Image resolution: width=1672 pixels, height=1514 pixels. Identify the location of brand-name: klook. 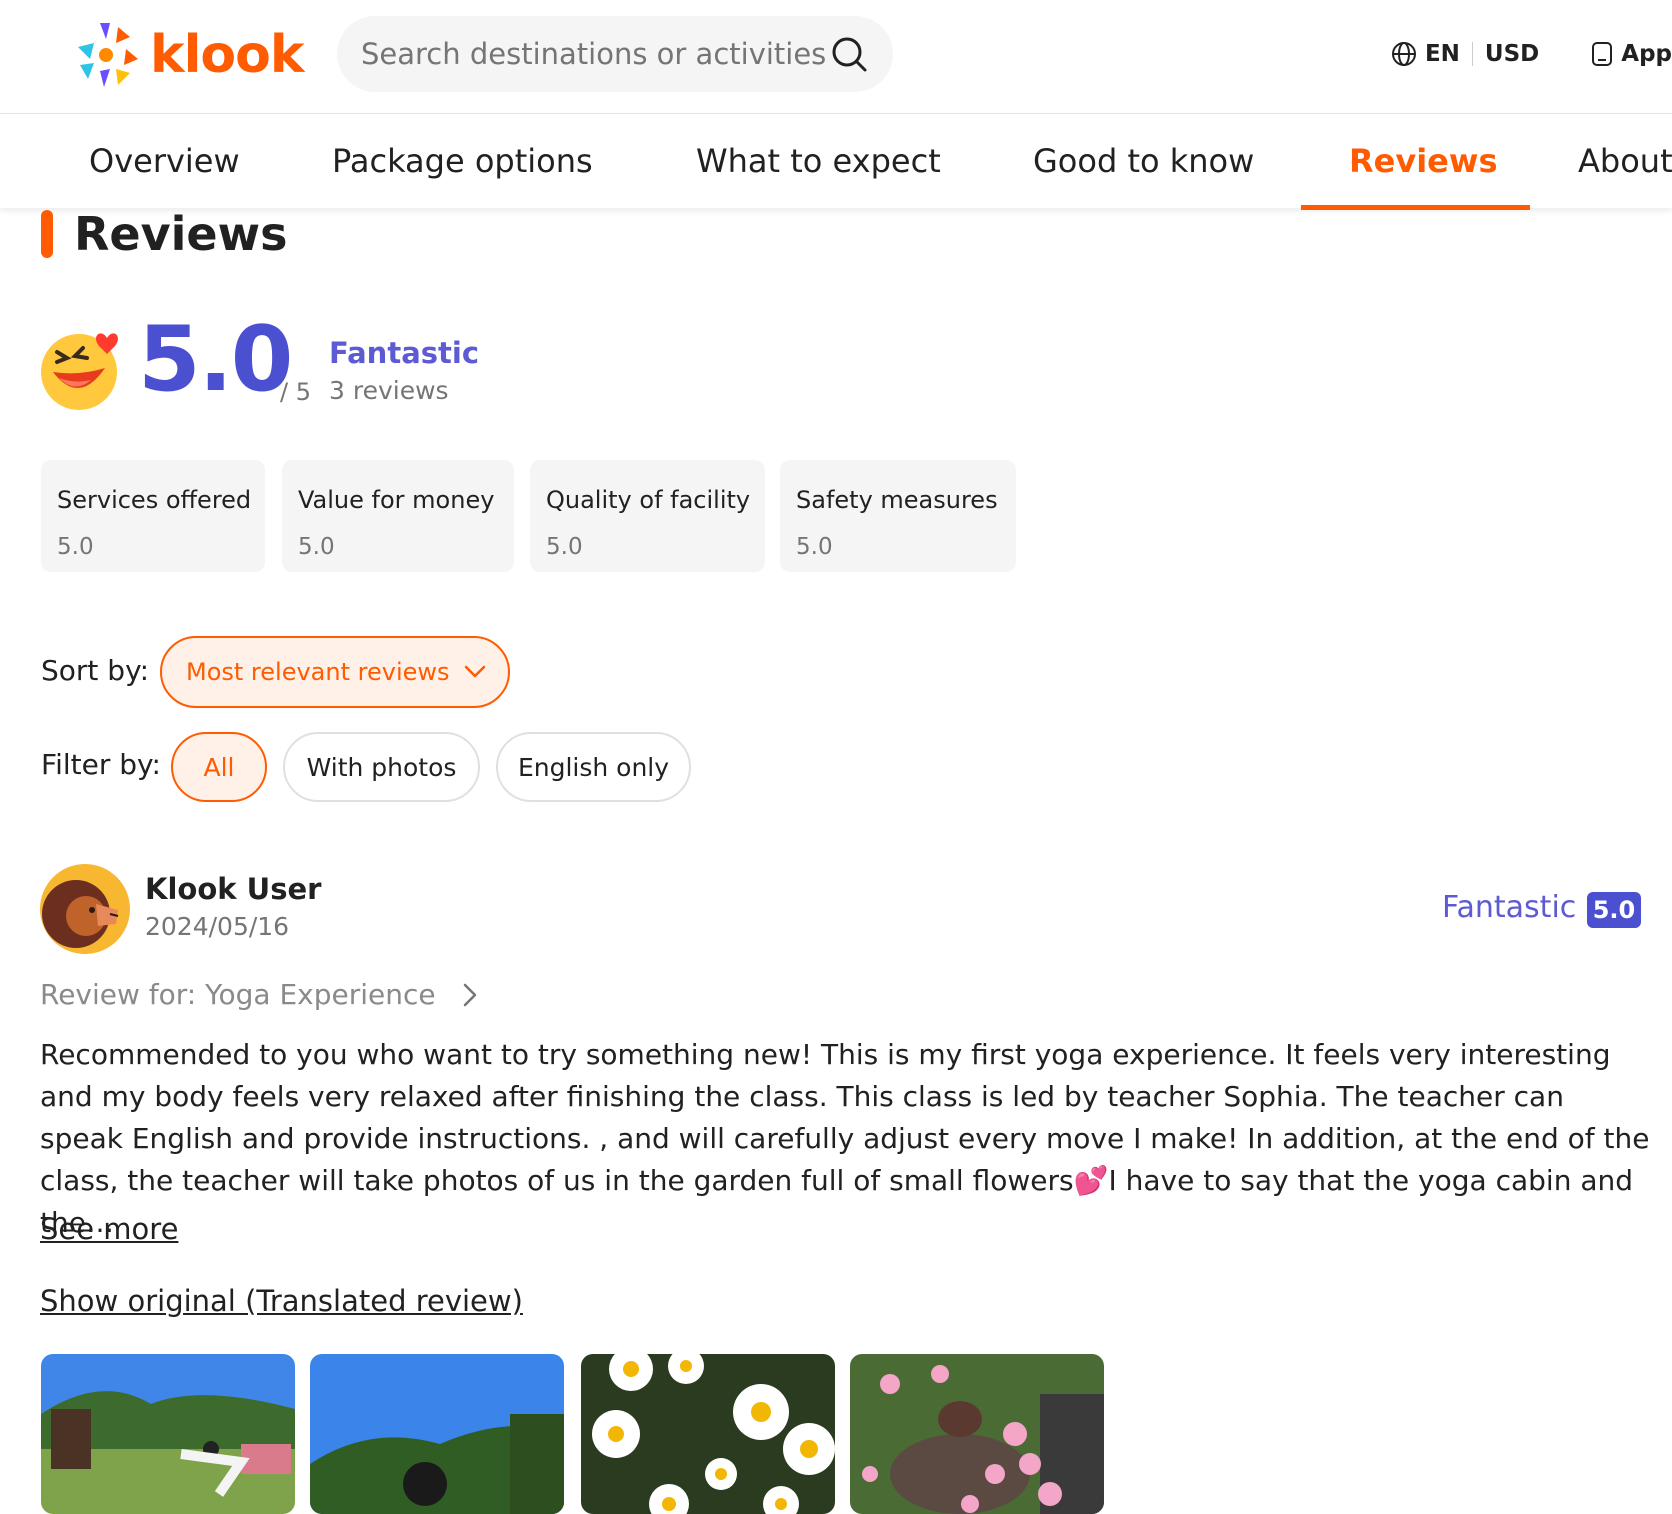
(227, 55).